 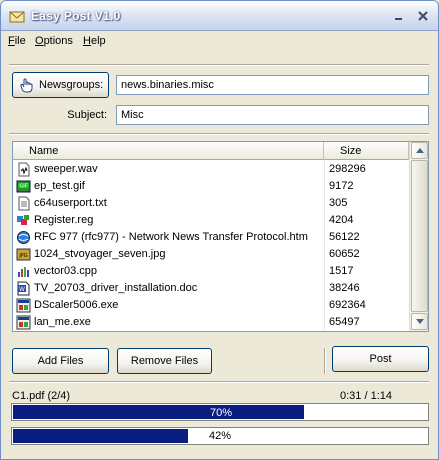 What do you see at coordinates (219, 382) in the screenshot?
I see `separator-bottom` at bounding box center [219, 382].